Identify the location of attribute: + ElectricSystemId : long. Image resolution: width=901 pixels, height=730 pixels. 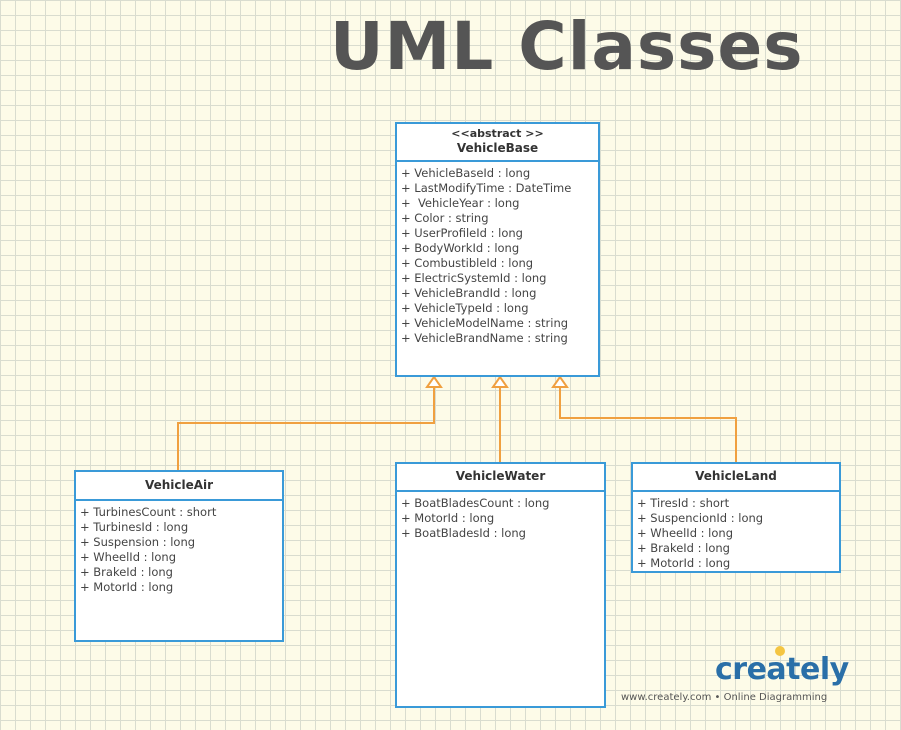
(474, 278).